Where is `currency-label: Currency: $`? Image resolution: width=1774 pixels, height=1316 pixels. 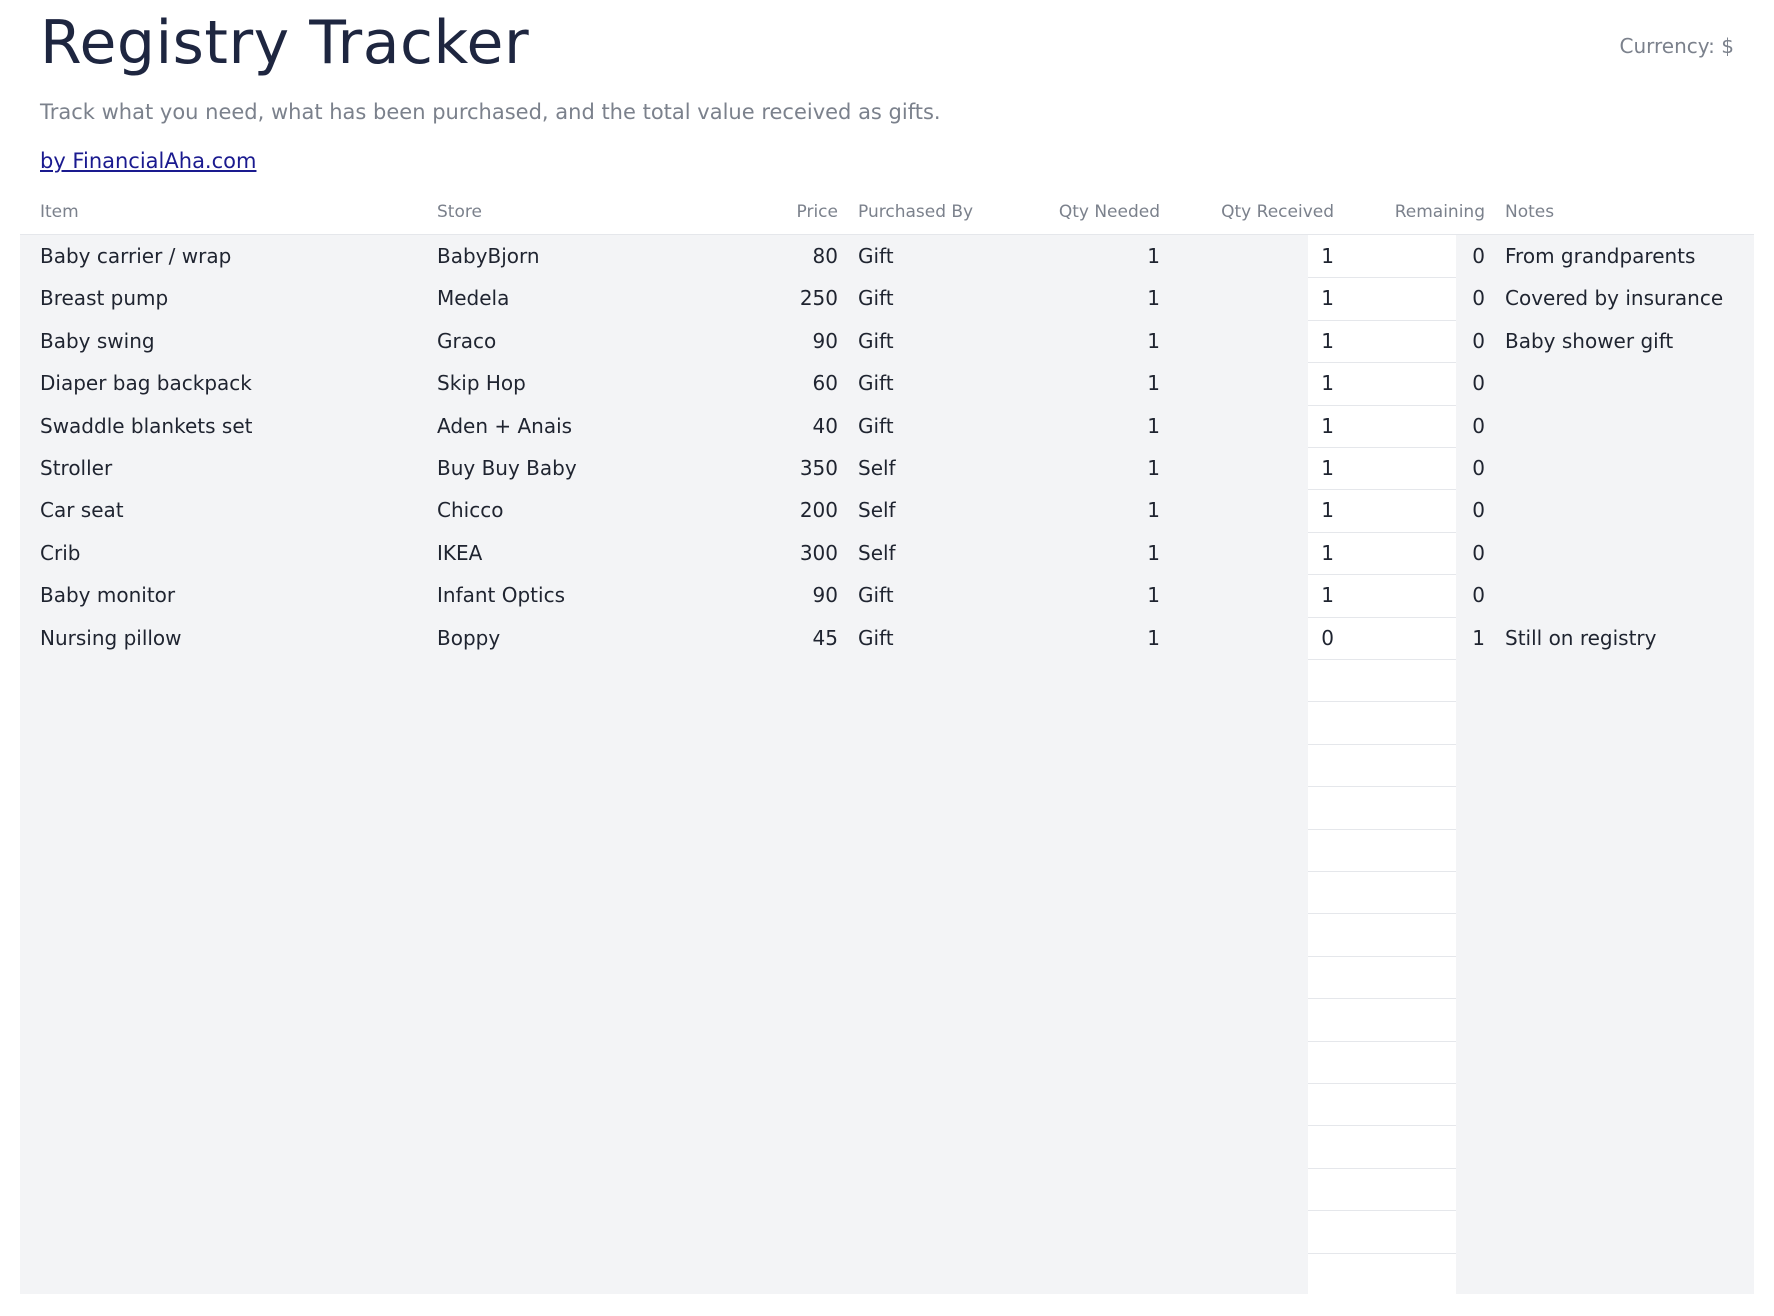 currency-label: Currency: $ is located at coordinates (1676, 46).